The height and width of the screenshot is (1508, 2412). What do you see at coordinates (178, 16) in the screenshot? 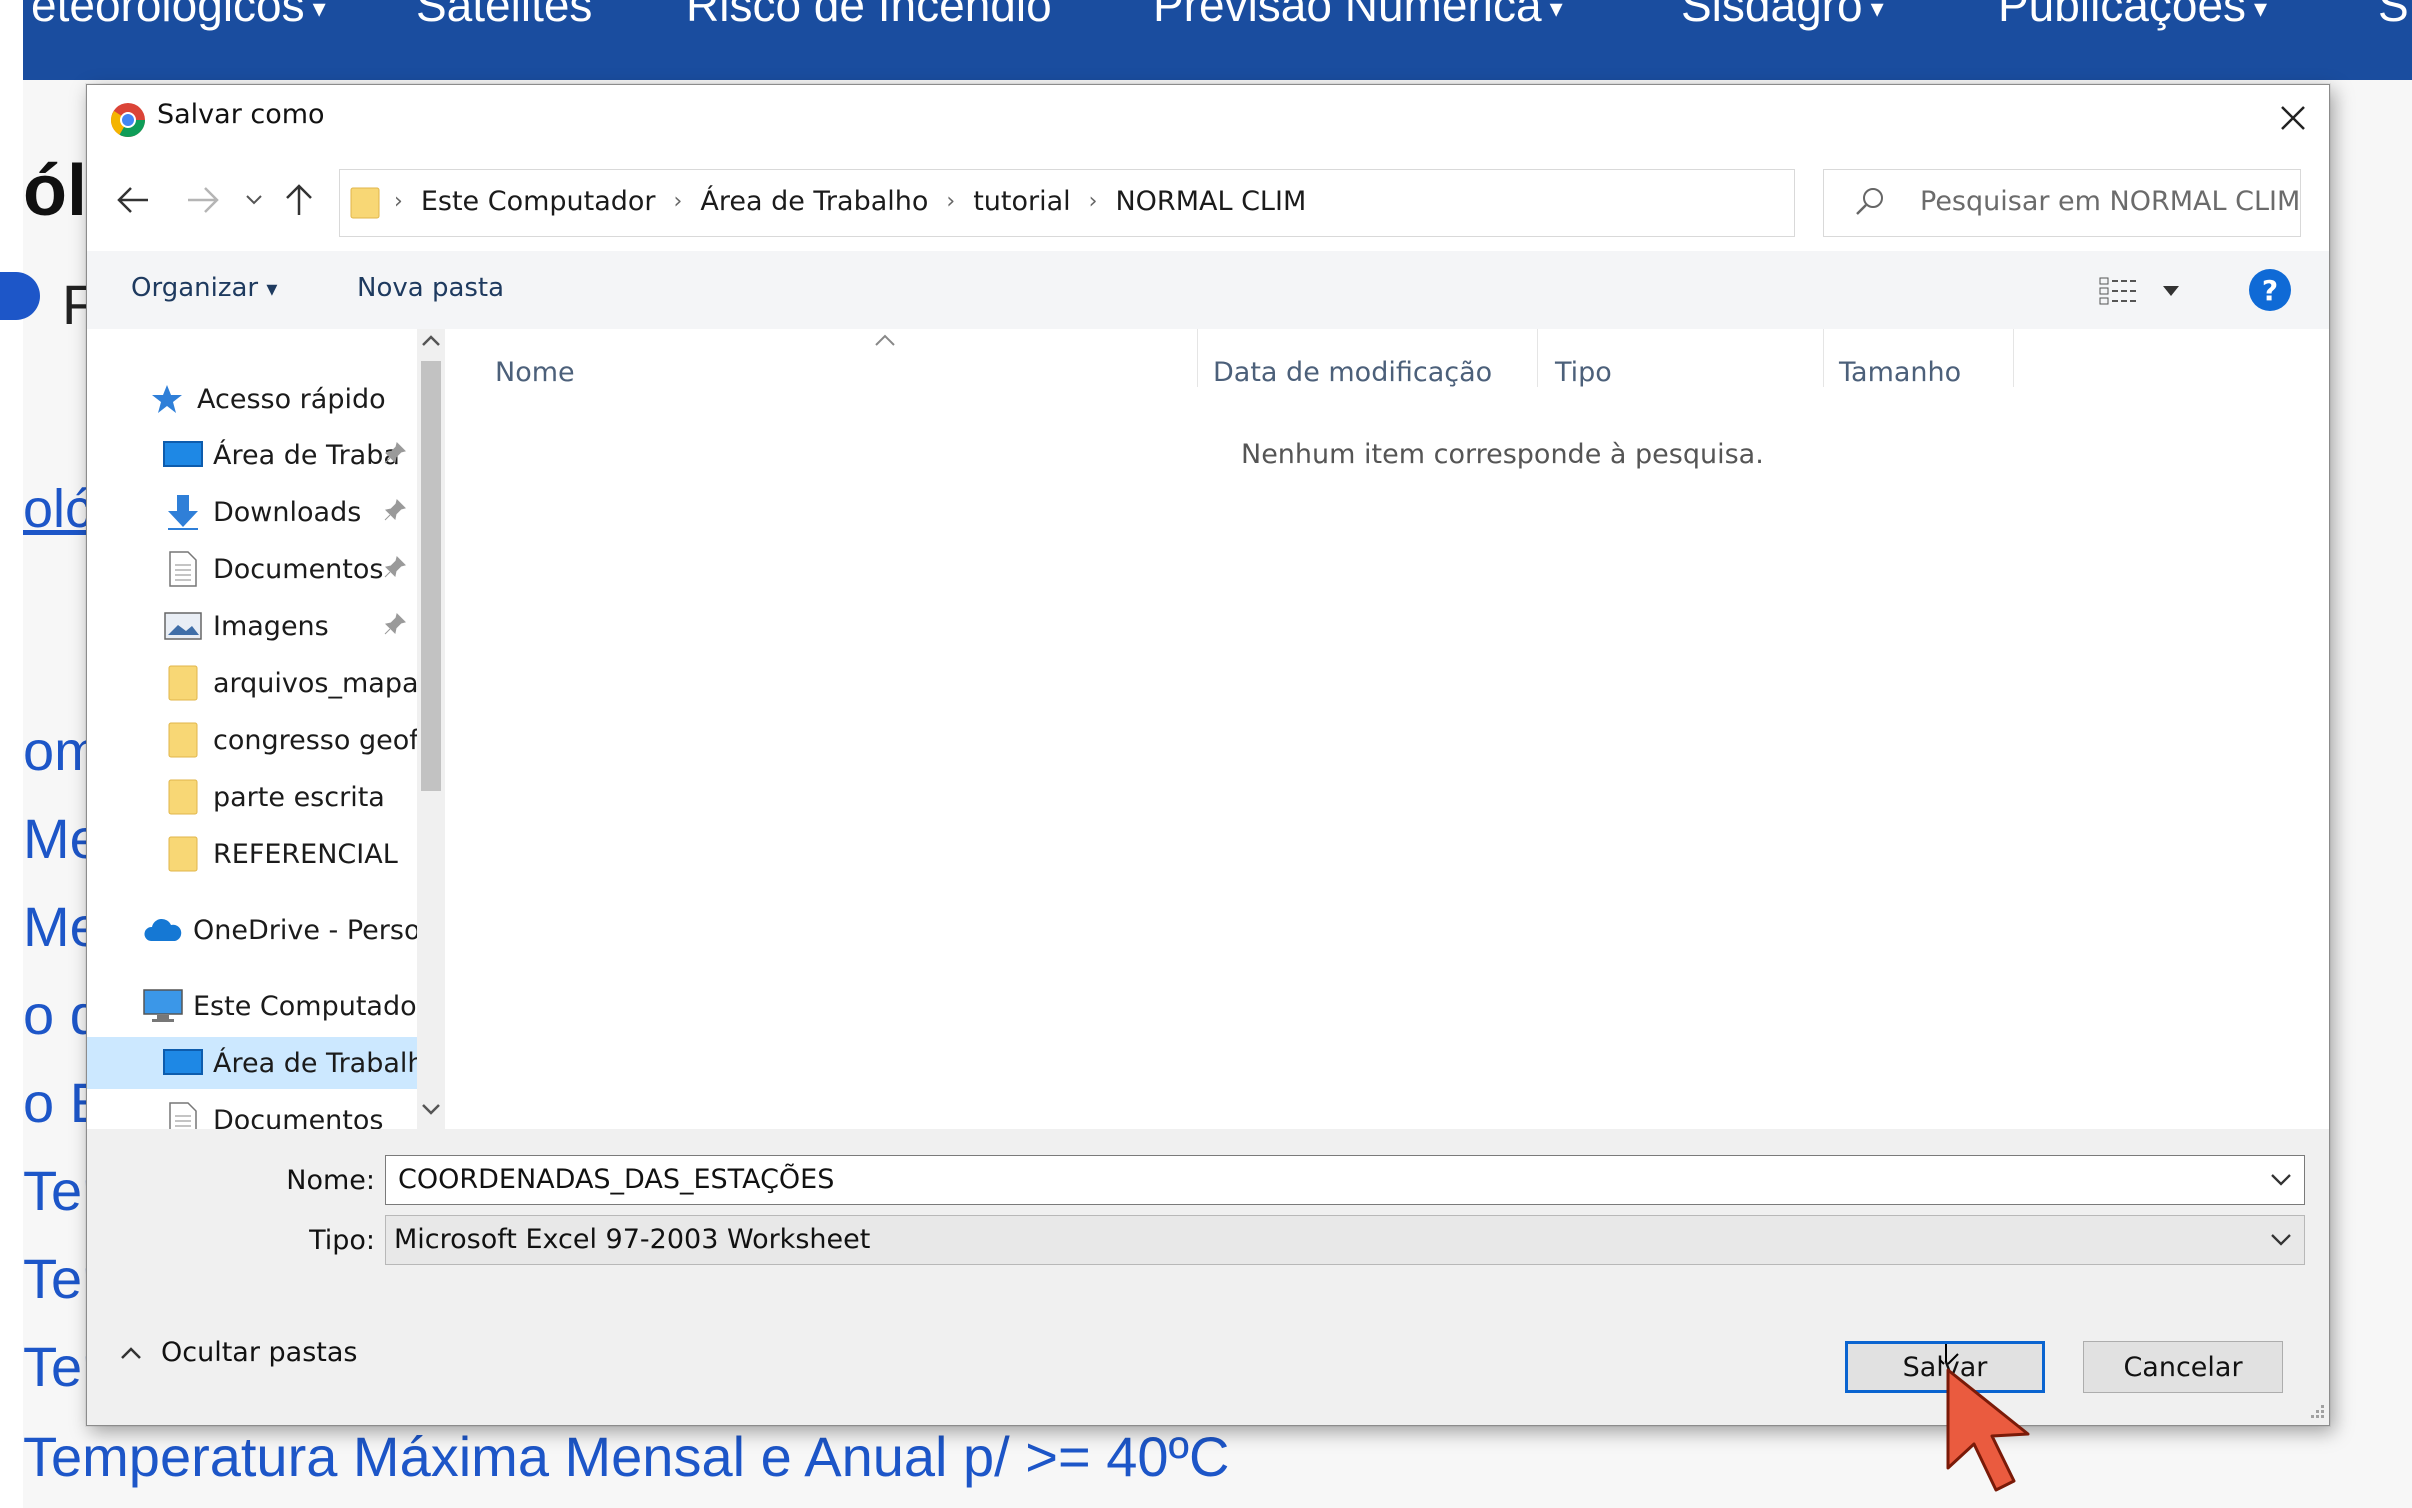
I see `nav-item-meteorologicos: eteorológicos ▾` at bounding box center [178, 16].